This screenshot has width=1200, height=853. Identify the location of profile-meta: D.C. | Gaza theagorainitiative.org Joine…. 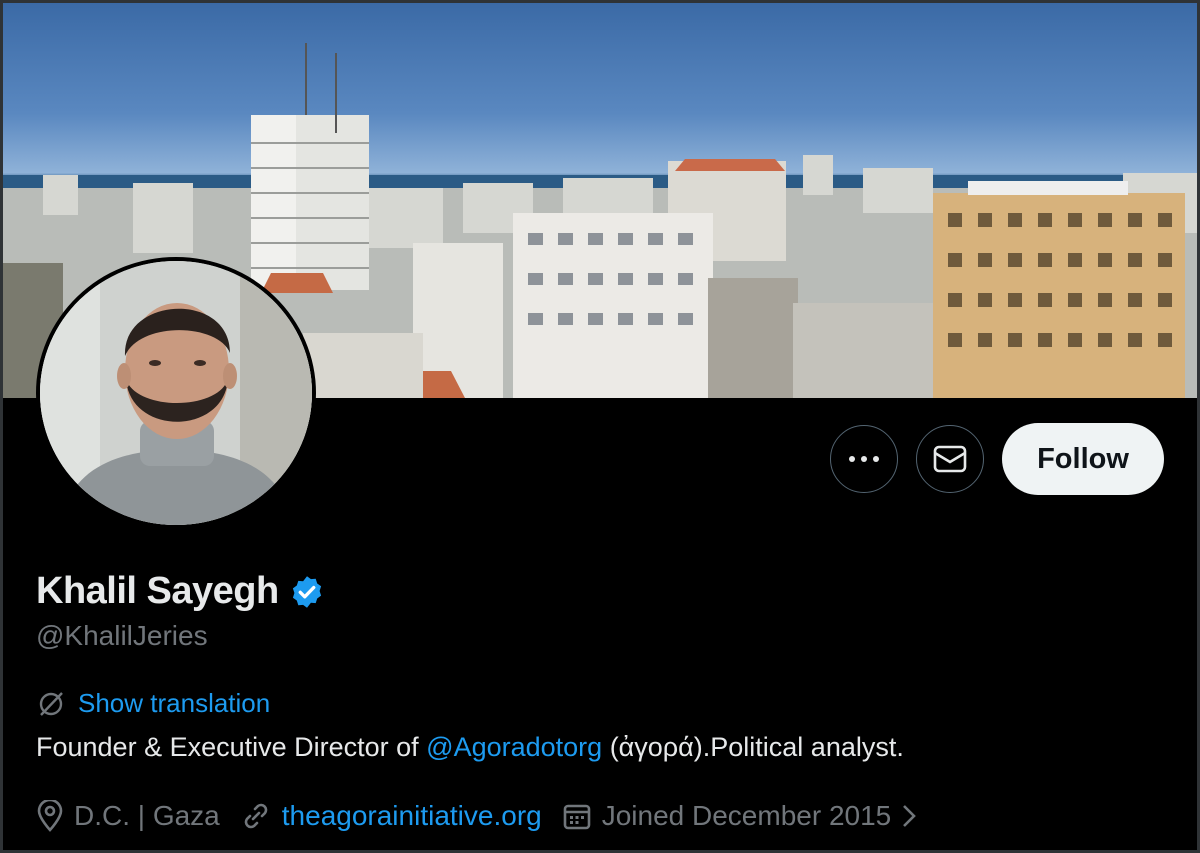
(476, 816).